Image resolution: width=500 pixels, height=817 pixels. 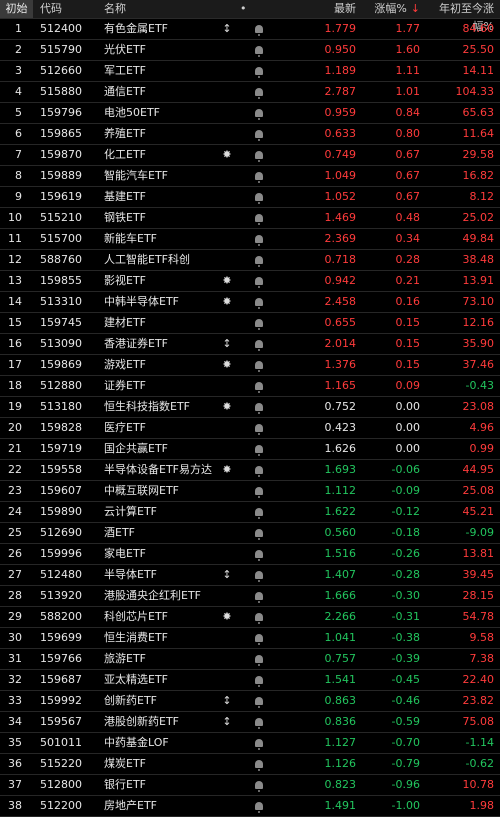 I want to click on table-row: 12 588760 人工智能ETF科创 0.718 0.28 38.48, so click(x=250, y=260).